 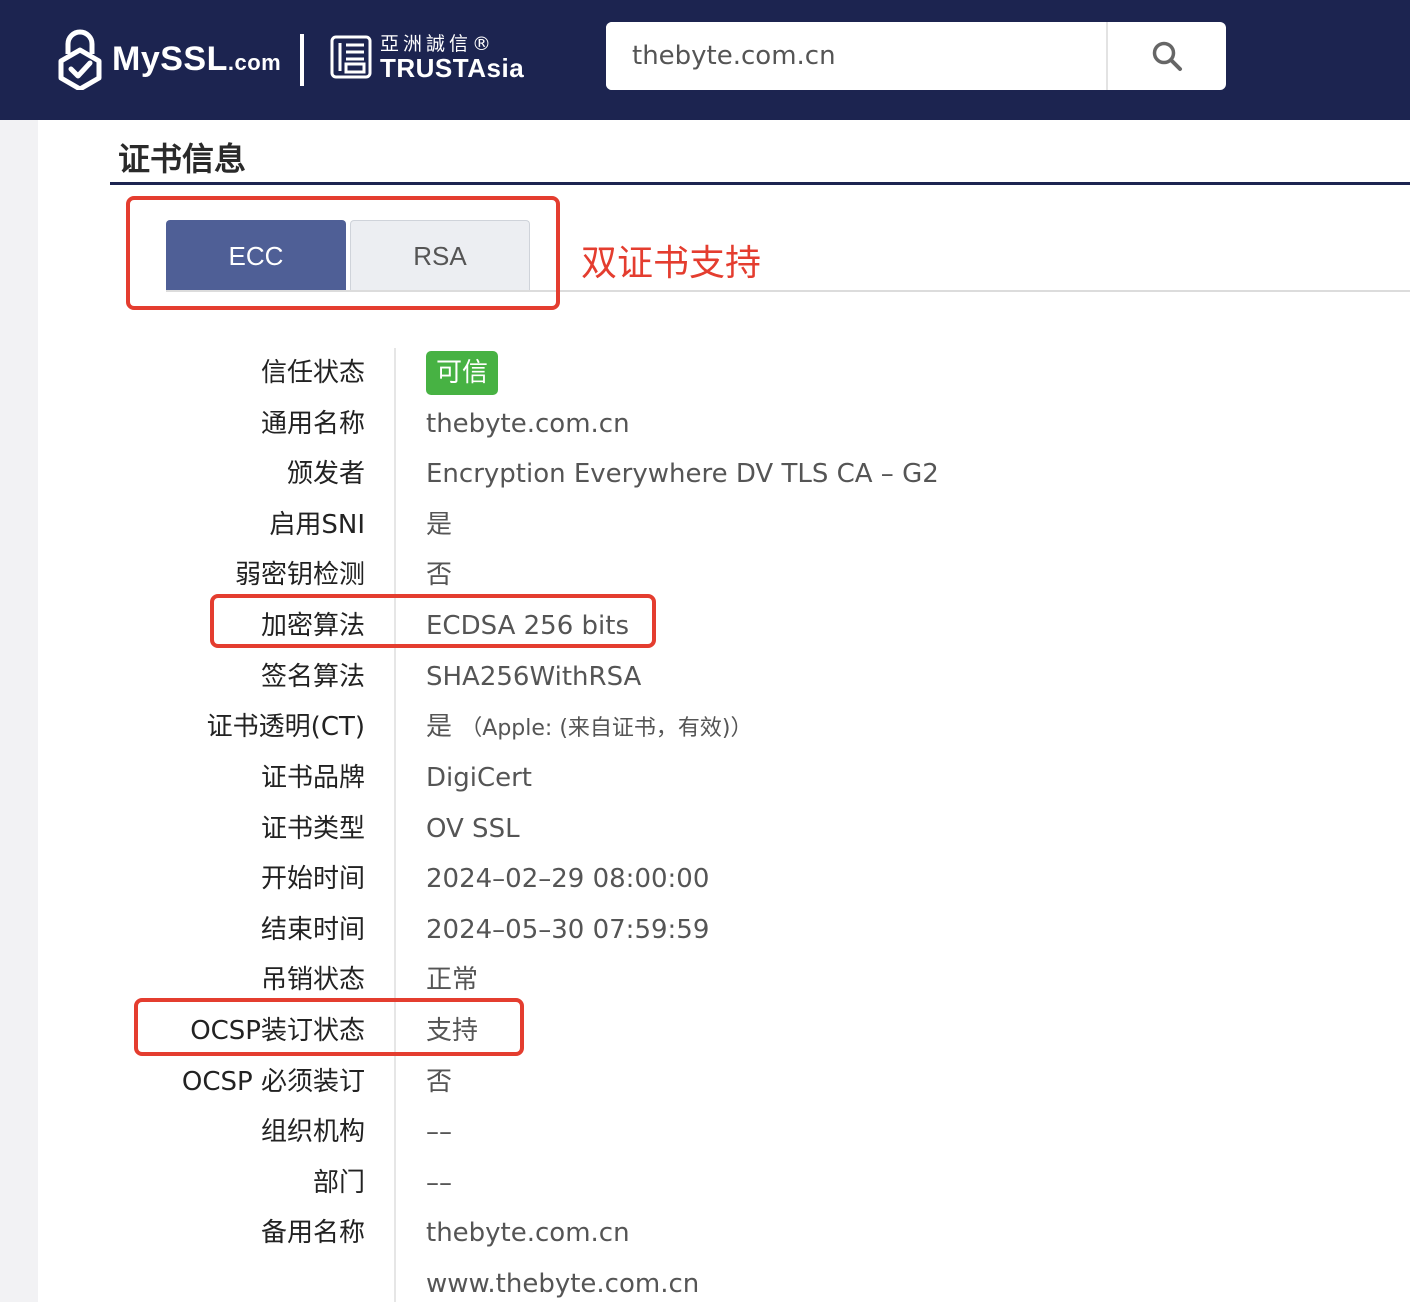 What do you see at coordinates (317, 525) in the screenshot?
I see `row-label: 启用SNI` at bounding box center [317, 525].